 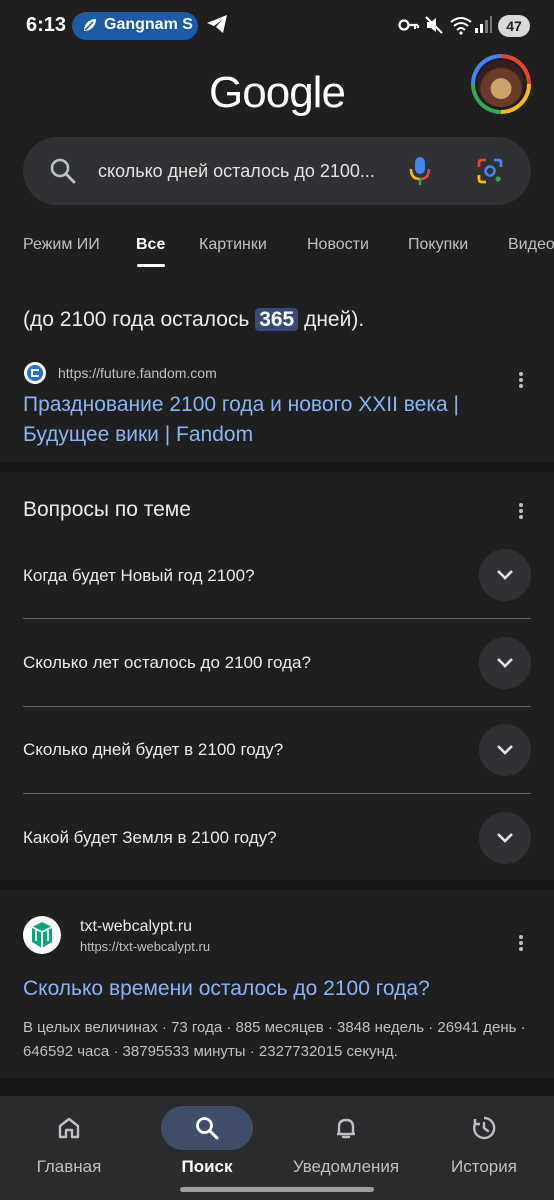 What do you see at coordinates (137, 373) in the screenshot?
I see `result-url: https://future.fandom.com` at bounding box center [137, 373].